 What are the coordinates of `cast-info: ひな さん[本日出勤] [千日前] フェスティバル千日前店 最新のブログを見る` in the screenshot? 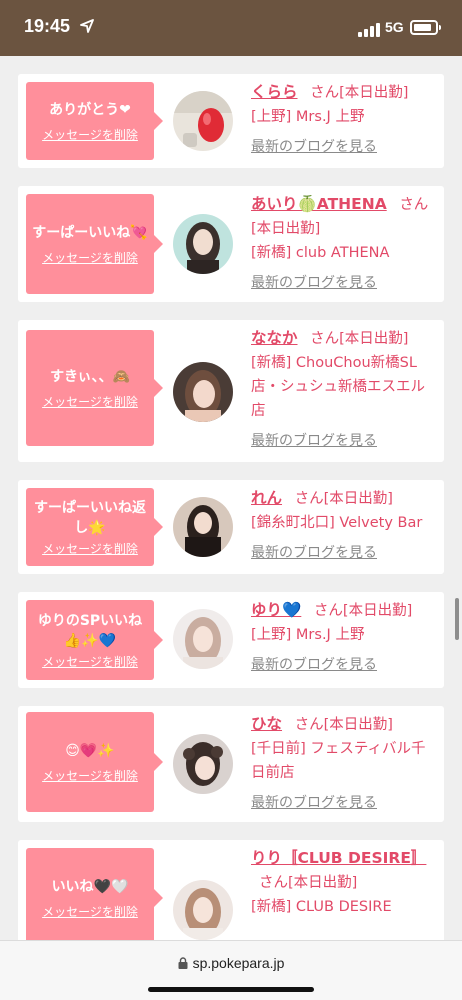 It's located at (345, 762).